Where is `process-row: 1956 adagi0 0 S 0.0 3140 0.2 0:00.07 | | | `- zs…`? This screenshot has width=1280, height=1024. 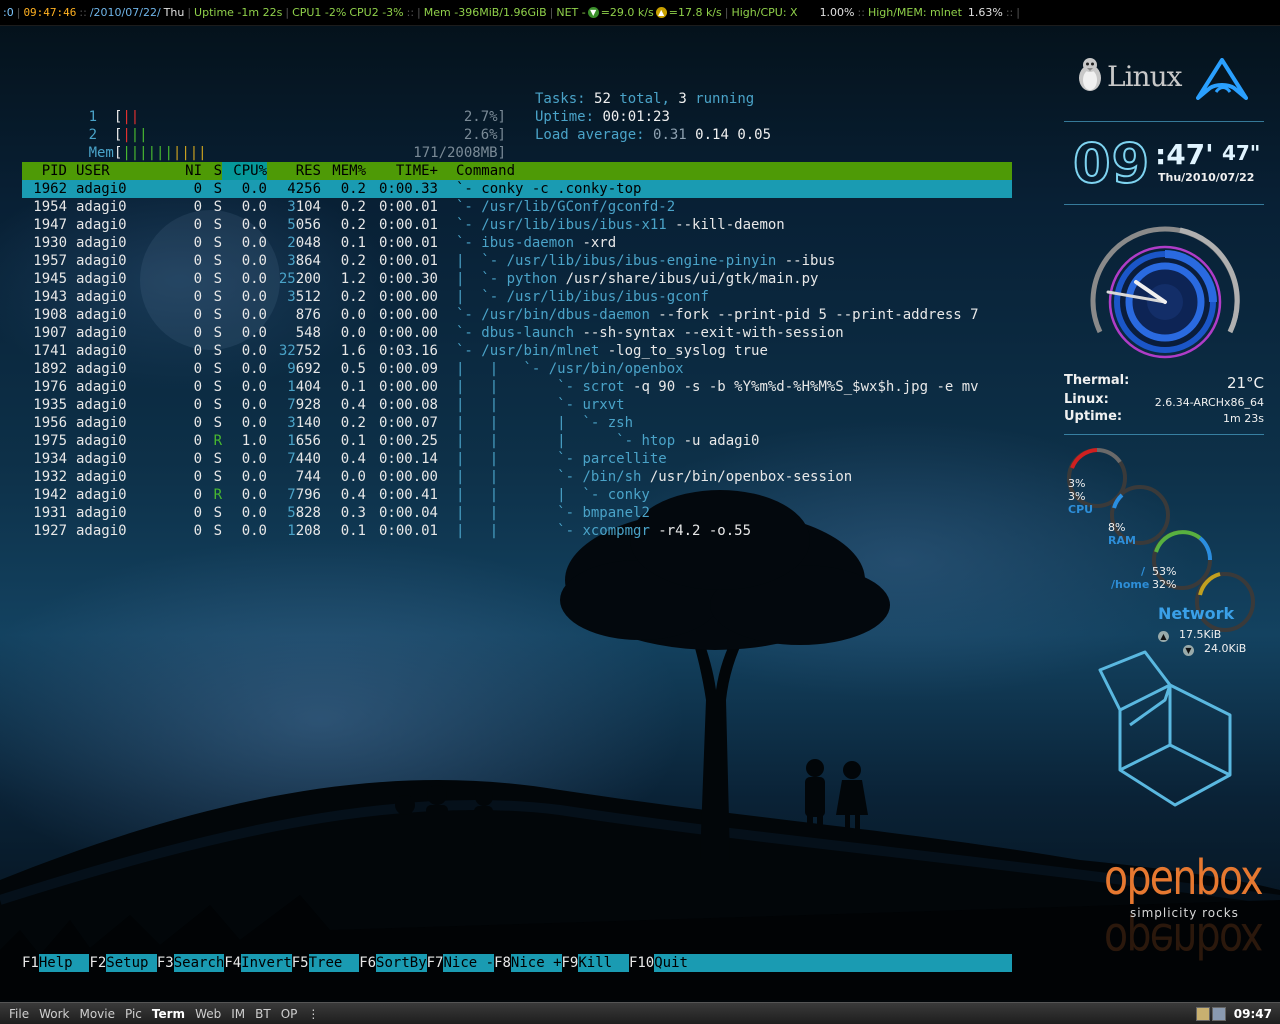 process-row: 1956 adagi0 0 S 0.0 3140 0.2 0:00.07 | | | `- zs… is located at coordinates (517, 423).